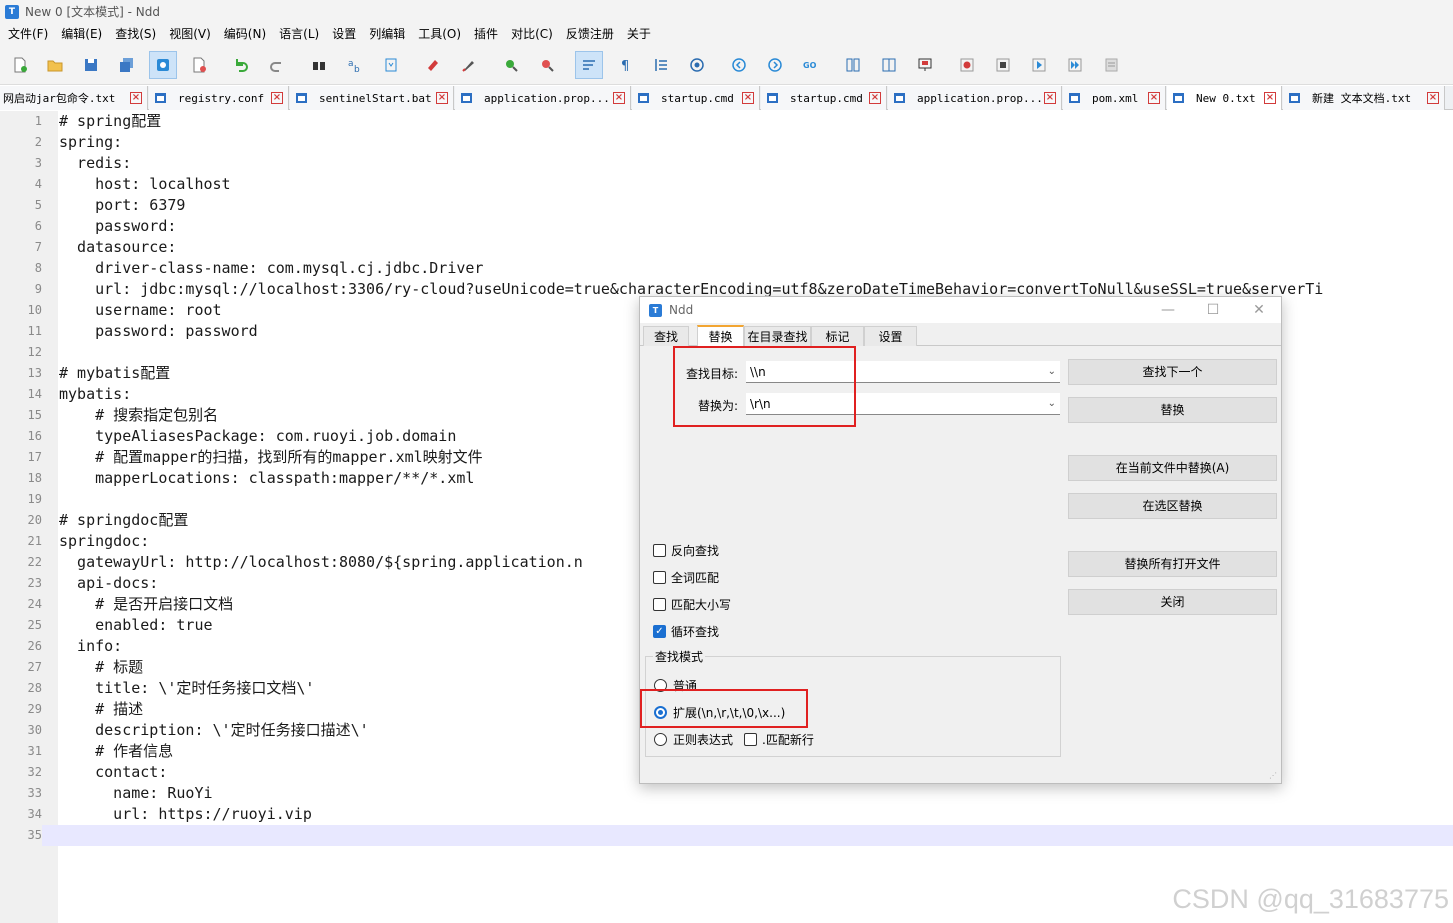  Describe the element at coordinates (1039, 65) in the screenshot. I see `play-icon` at that location.